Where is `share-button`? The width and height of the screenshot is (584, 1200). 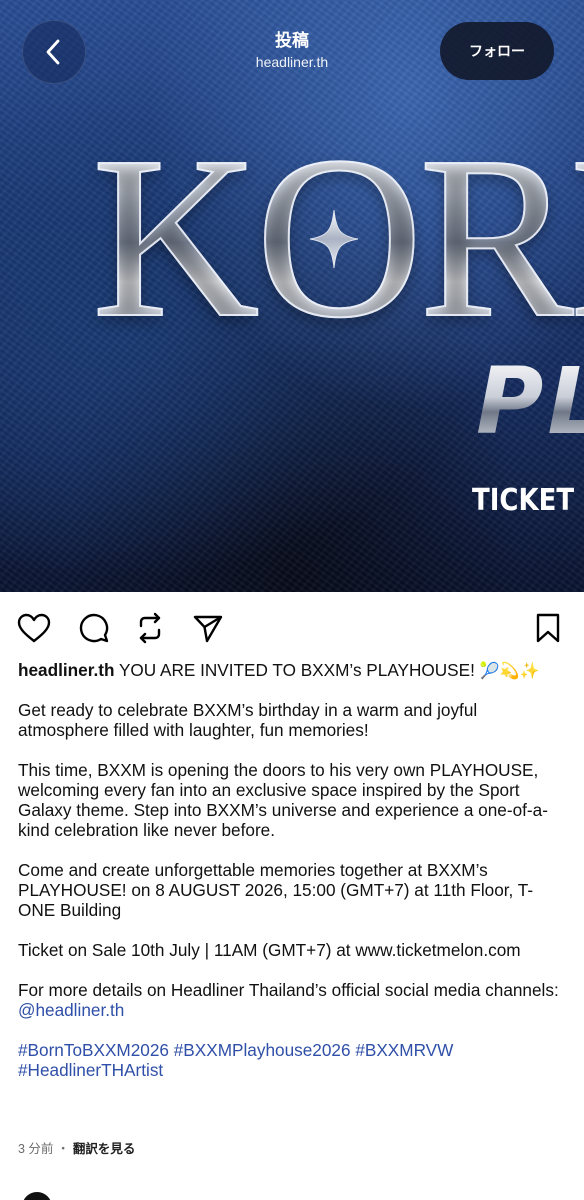 share-button is located at coordinates (208, 628).